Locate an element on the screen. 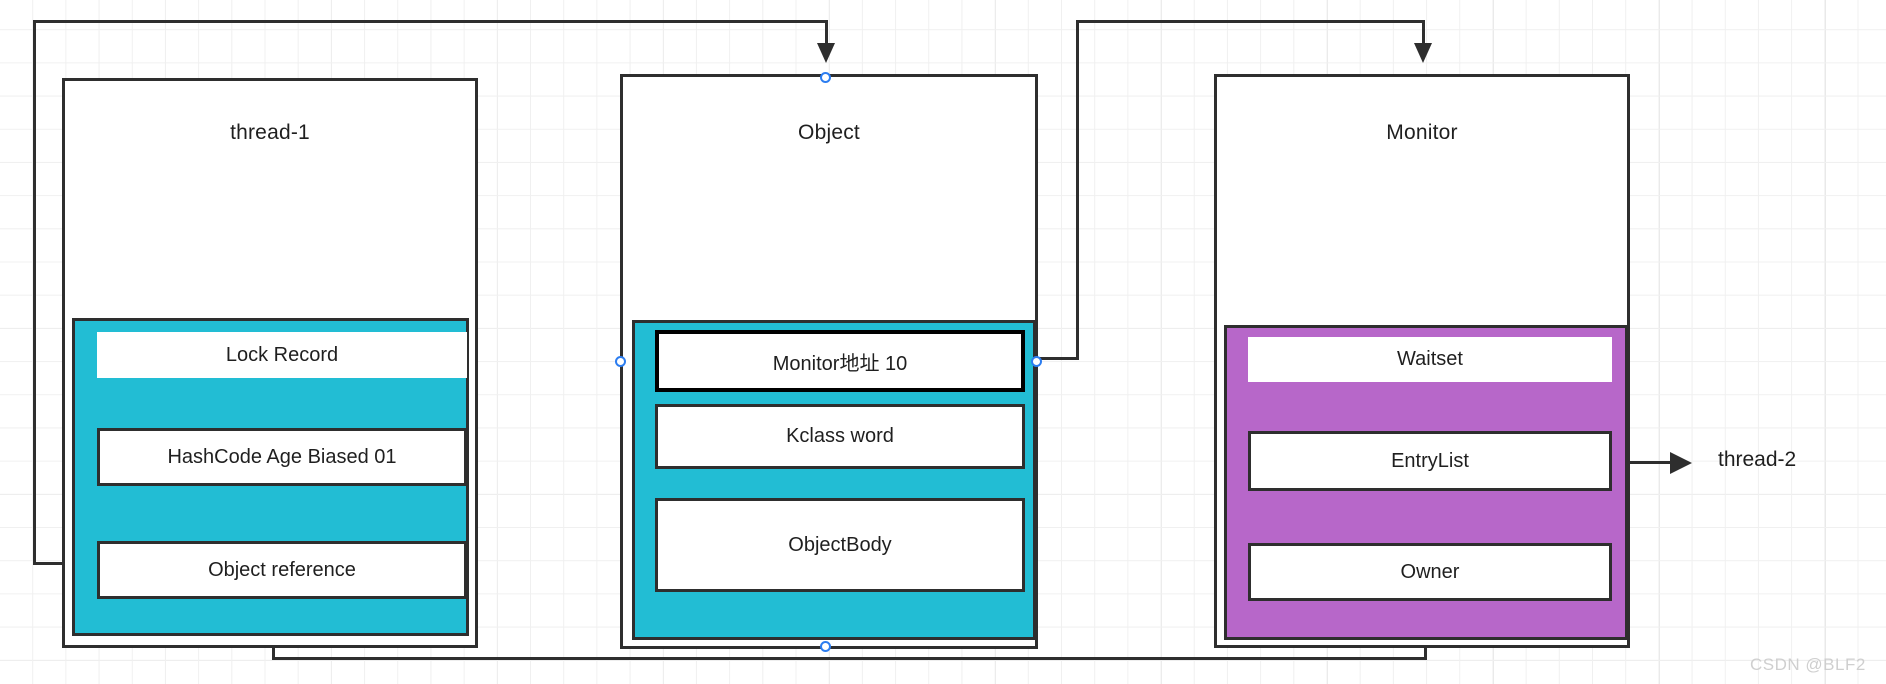 This screenshot has width=1886, height=684. connector-d-arrowhead is located at coordinates (1681, 463).